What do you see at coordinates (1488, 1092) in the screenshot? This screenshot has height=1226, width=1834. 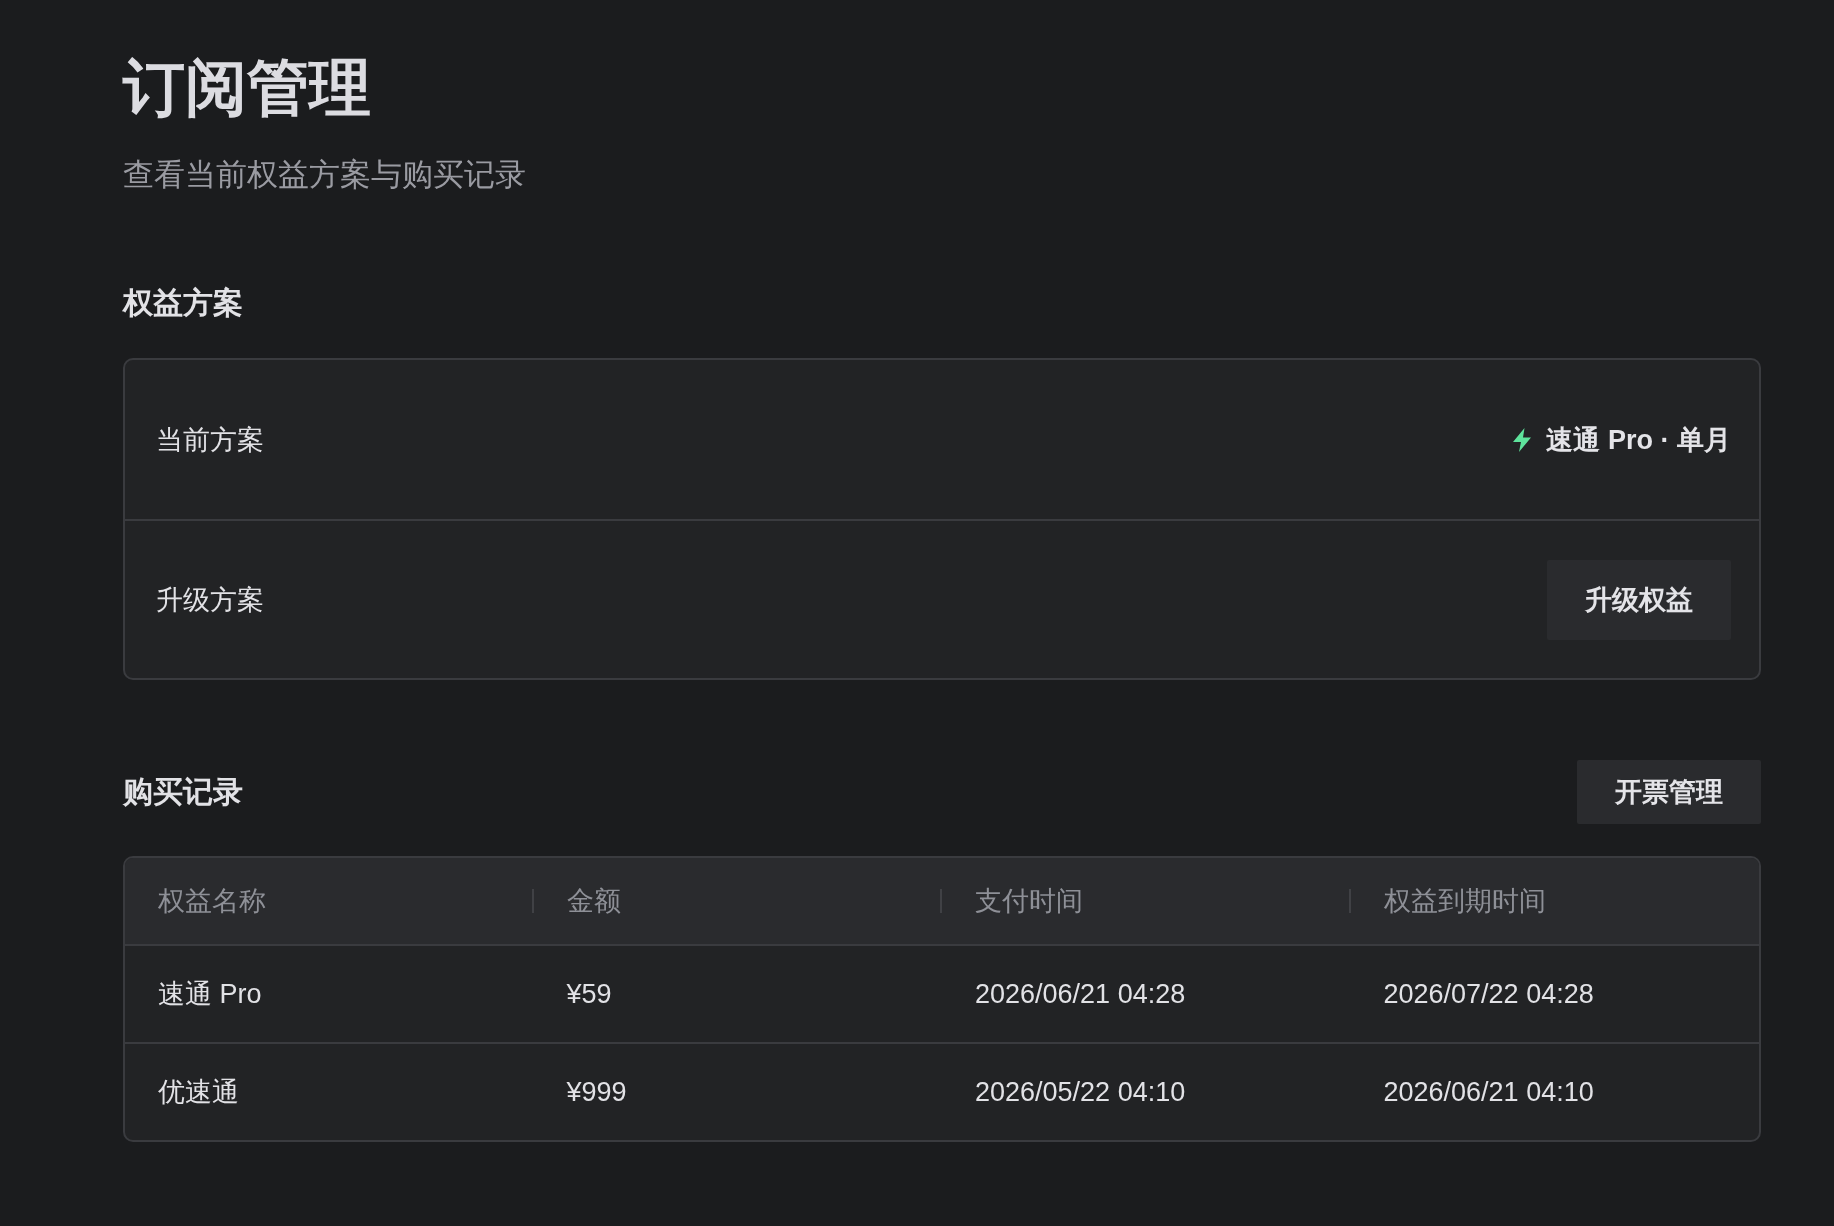 I see `table-cell-text: 2026/06/21 04:10` at bounding box center [1488, 1092].